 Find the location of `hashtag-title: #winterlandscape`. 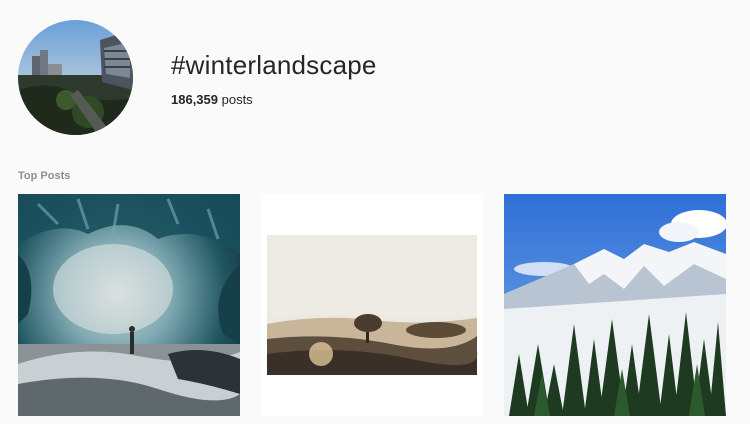

hashtag-title: #winterlandscape is located at coordinates (274, 65).